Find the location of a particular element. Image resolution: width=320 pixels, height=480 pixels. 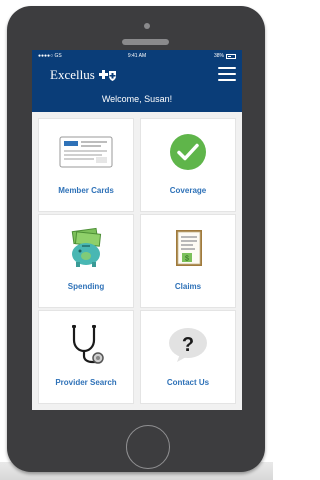

tile-label: Spending is located at coordinates (86, 286).